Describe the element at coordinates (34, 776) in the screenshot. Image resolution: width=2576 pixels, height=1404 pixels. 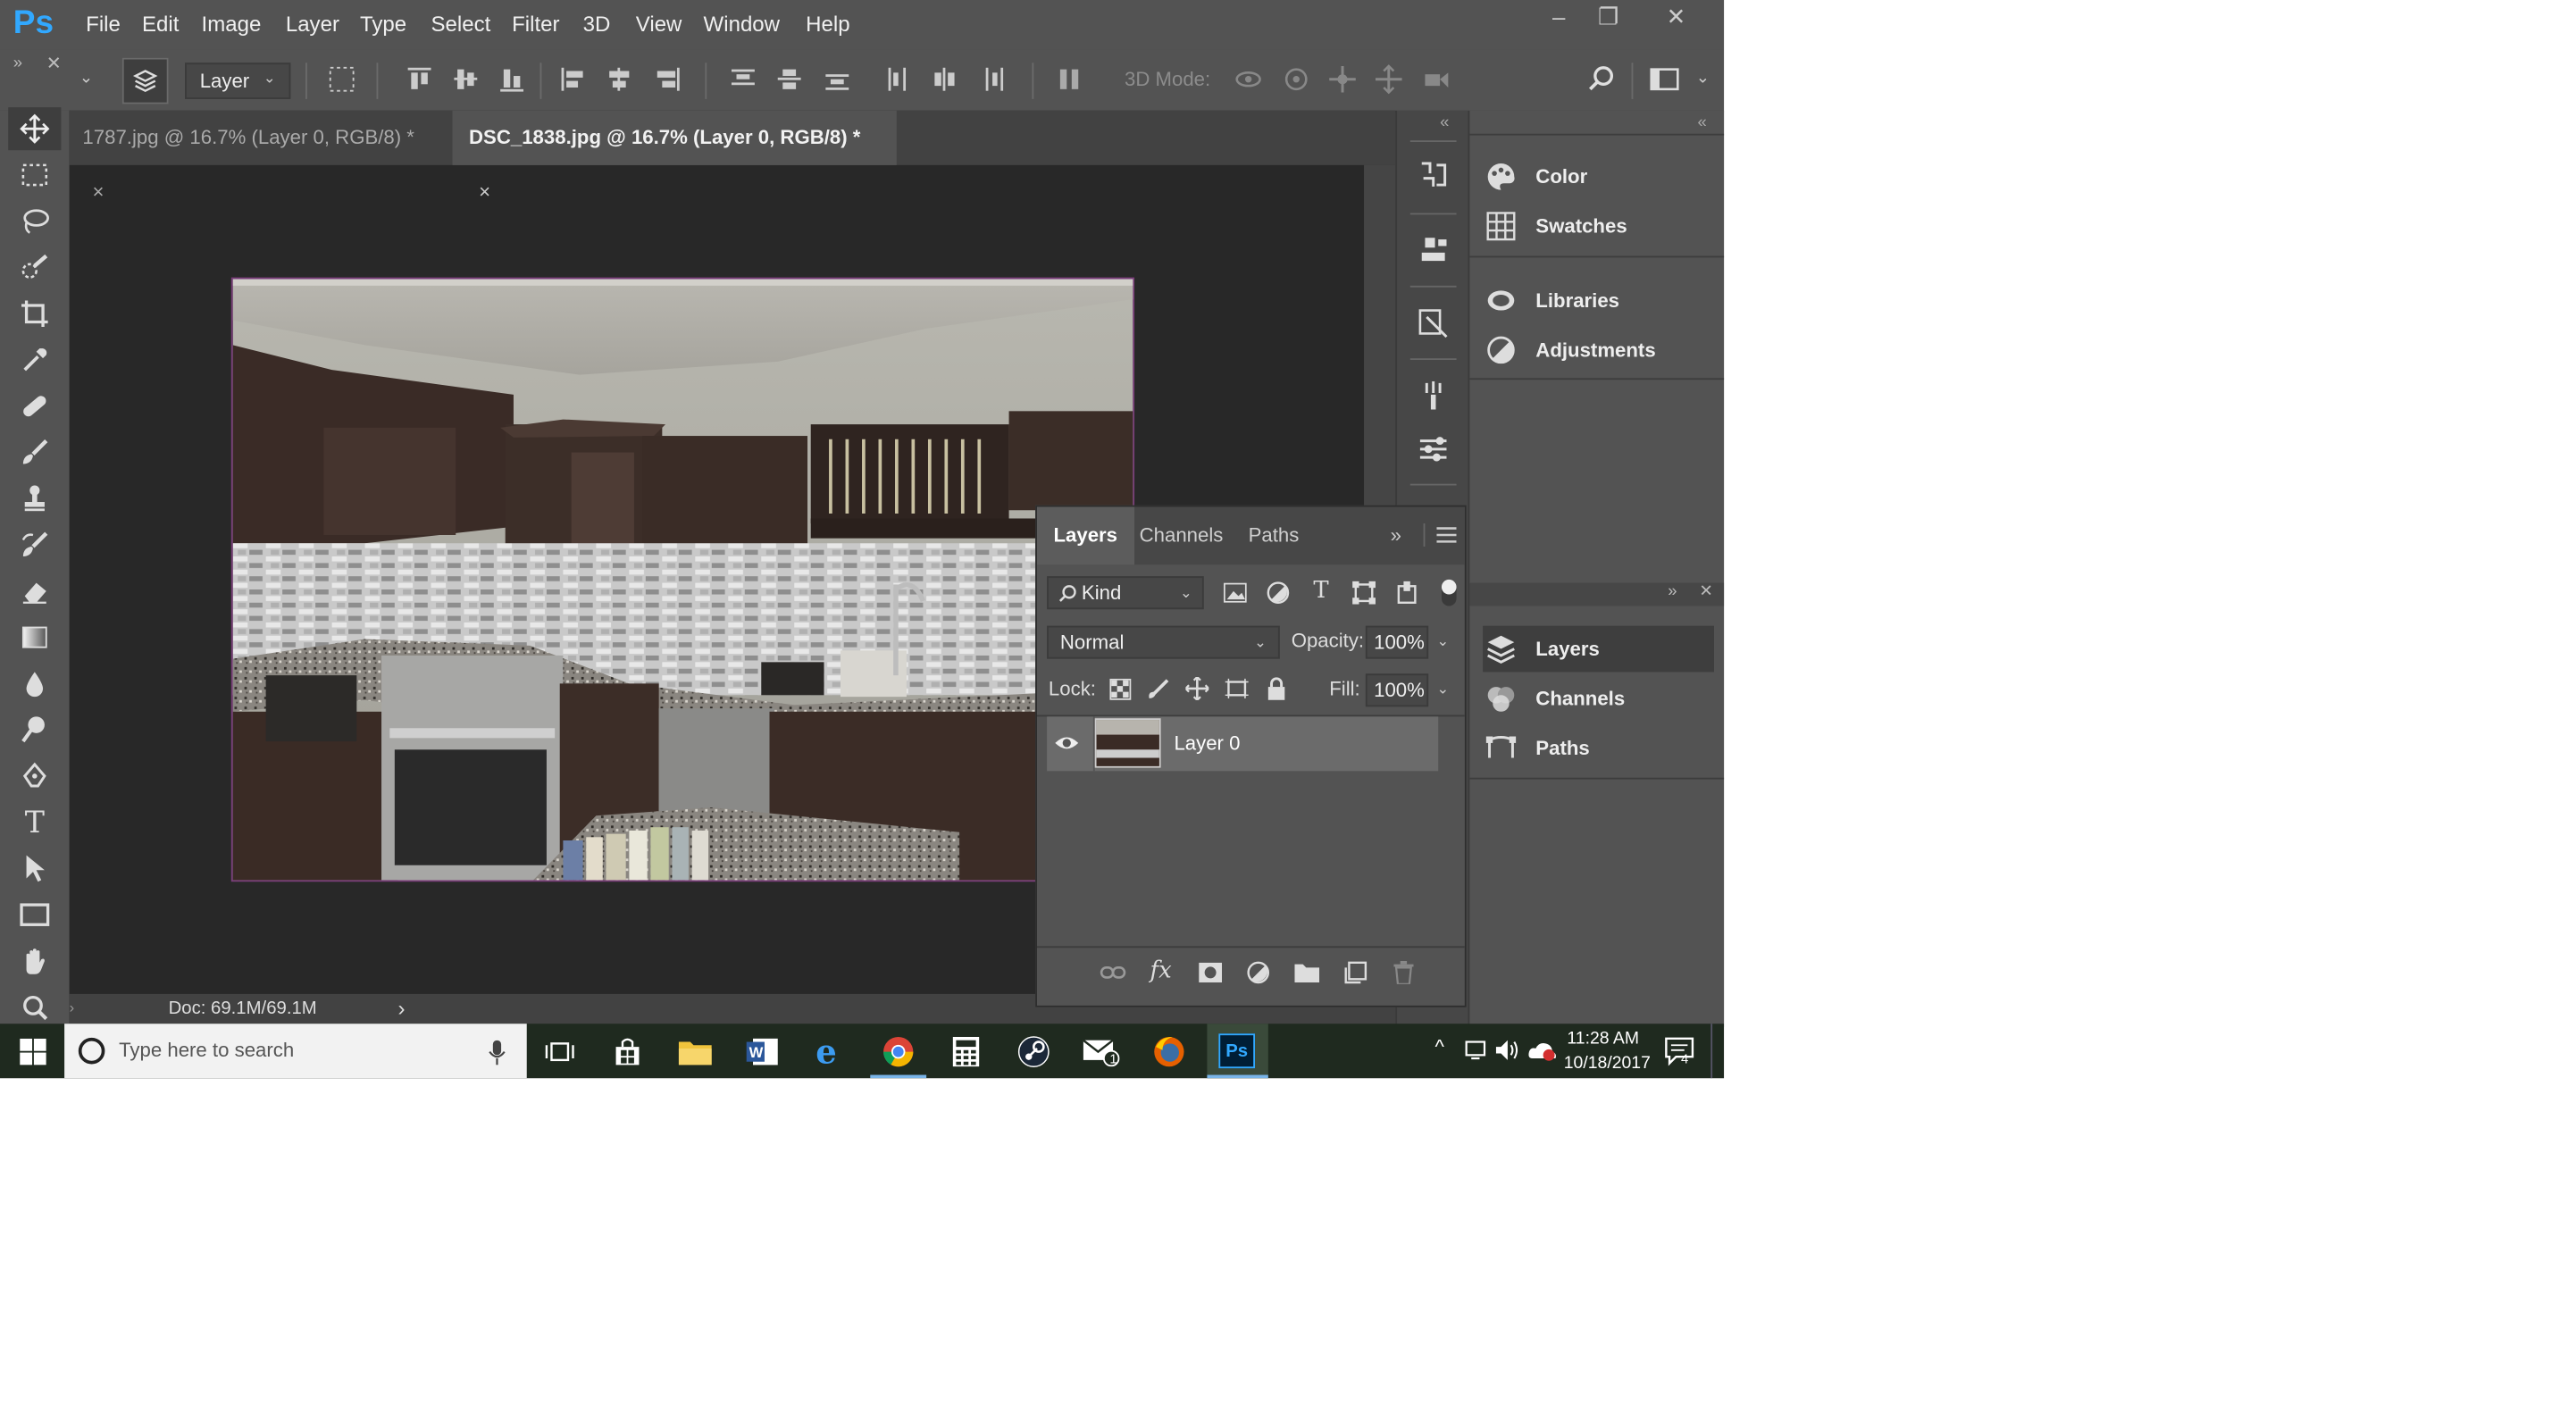
I see `pen-tool-icon` at that location.